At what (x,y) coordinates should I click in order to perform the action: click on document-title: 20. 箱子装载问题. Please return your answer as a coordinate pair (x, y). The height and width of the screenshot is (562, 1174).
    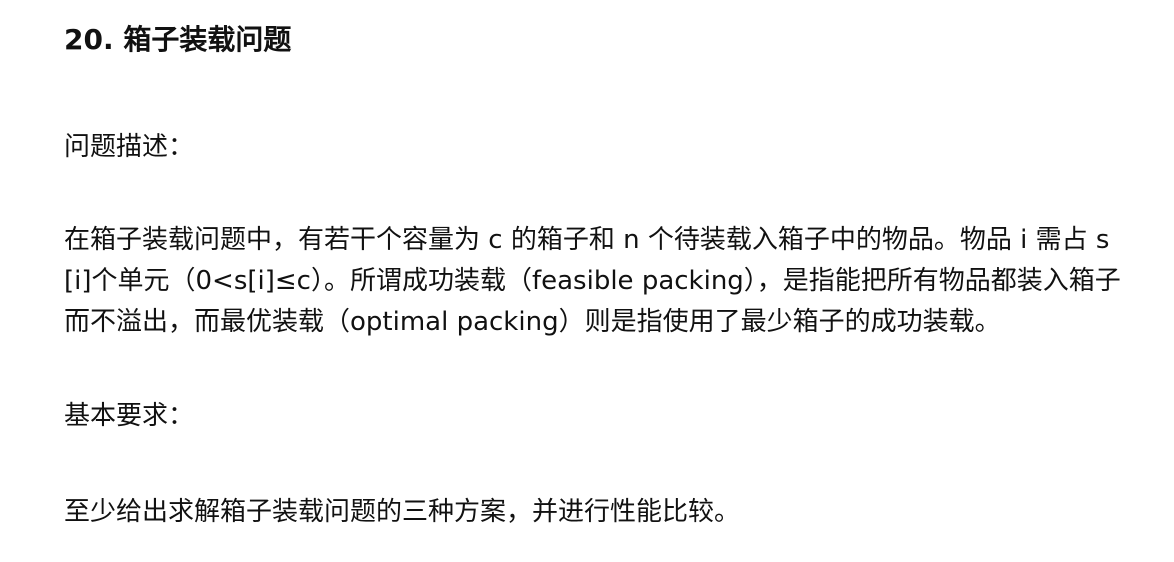
    Looking at the image, I should click on (178, 39).